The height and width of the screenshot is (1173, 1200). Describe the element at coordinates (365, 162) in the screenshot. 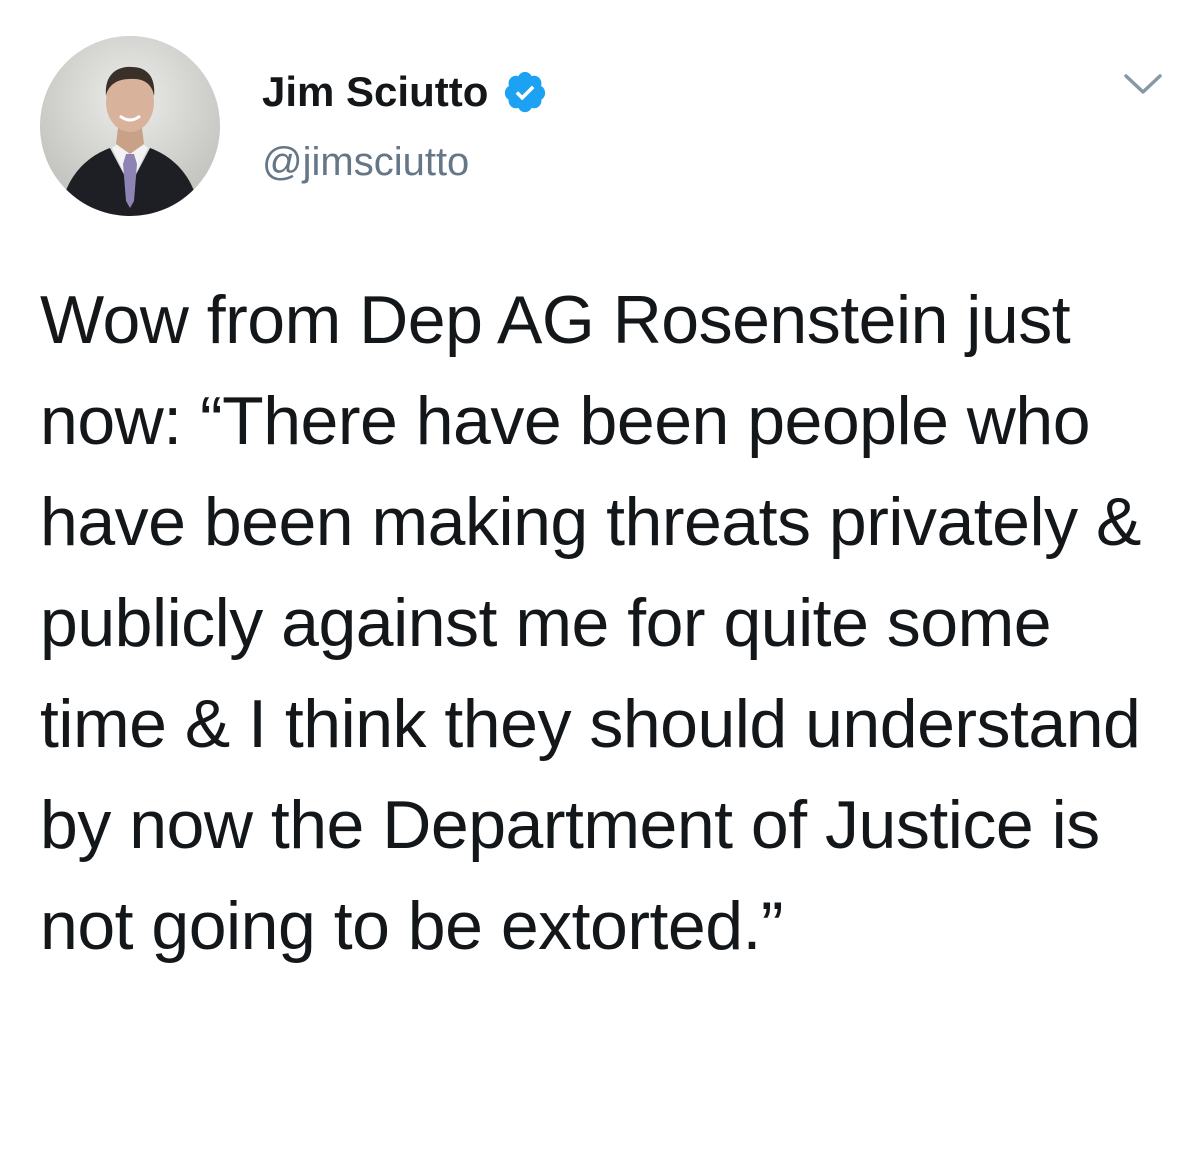

I see `author-handle: @jimsciutto` at that location.